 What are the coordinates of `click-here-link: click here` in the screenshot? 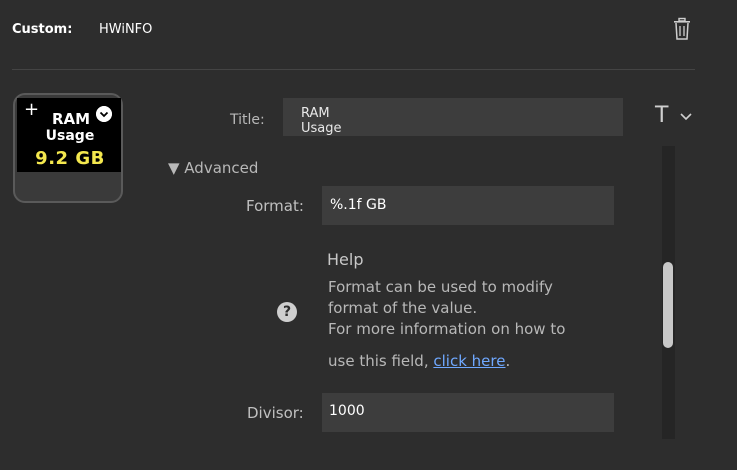 It's located at (469, 361).